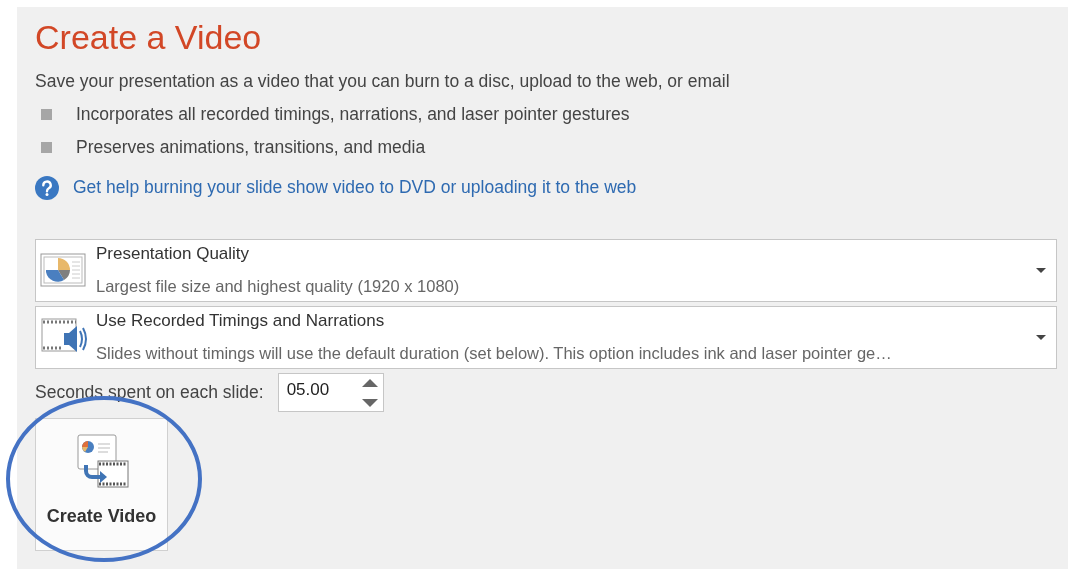 This screenshot has width=1068, height=569. What do you see at coordinates (355, 187) in the screenshot?
I see `help-link: Get help burning your slide show video to DVD or uploading it to the web` at bounding box center [355, 187].